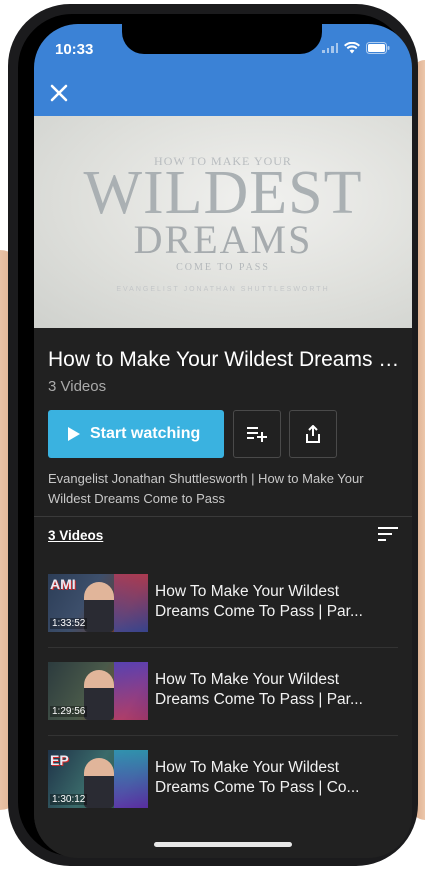  I want to click on wifi-icon, so click(352, 48).